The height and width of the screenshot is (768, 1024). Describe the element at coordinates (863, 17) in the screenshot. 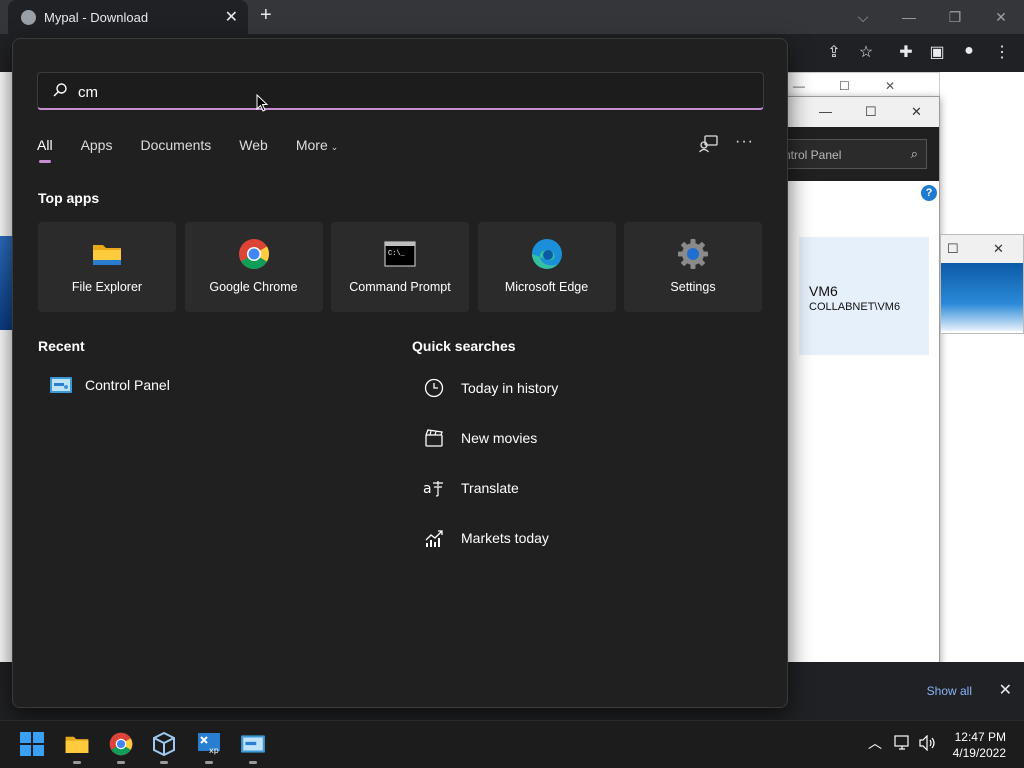

I see `tab-search-icon: ⌵` at that location.